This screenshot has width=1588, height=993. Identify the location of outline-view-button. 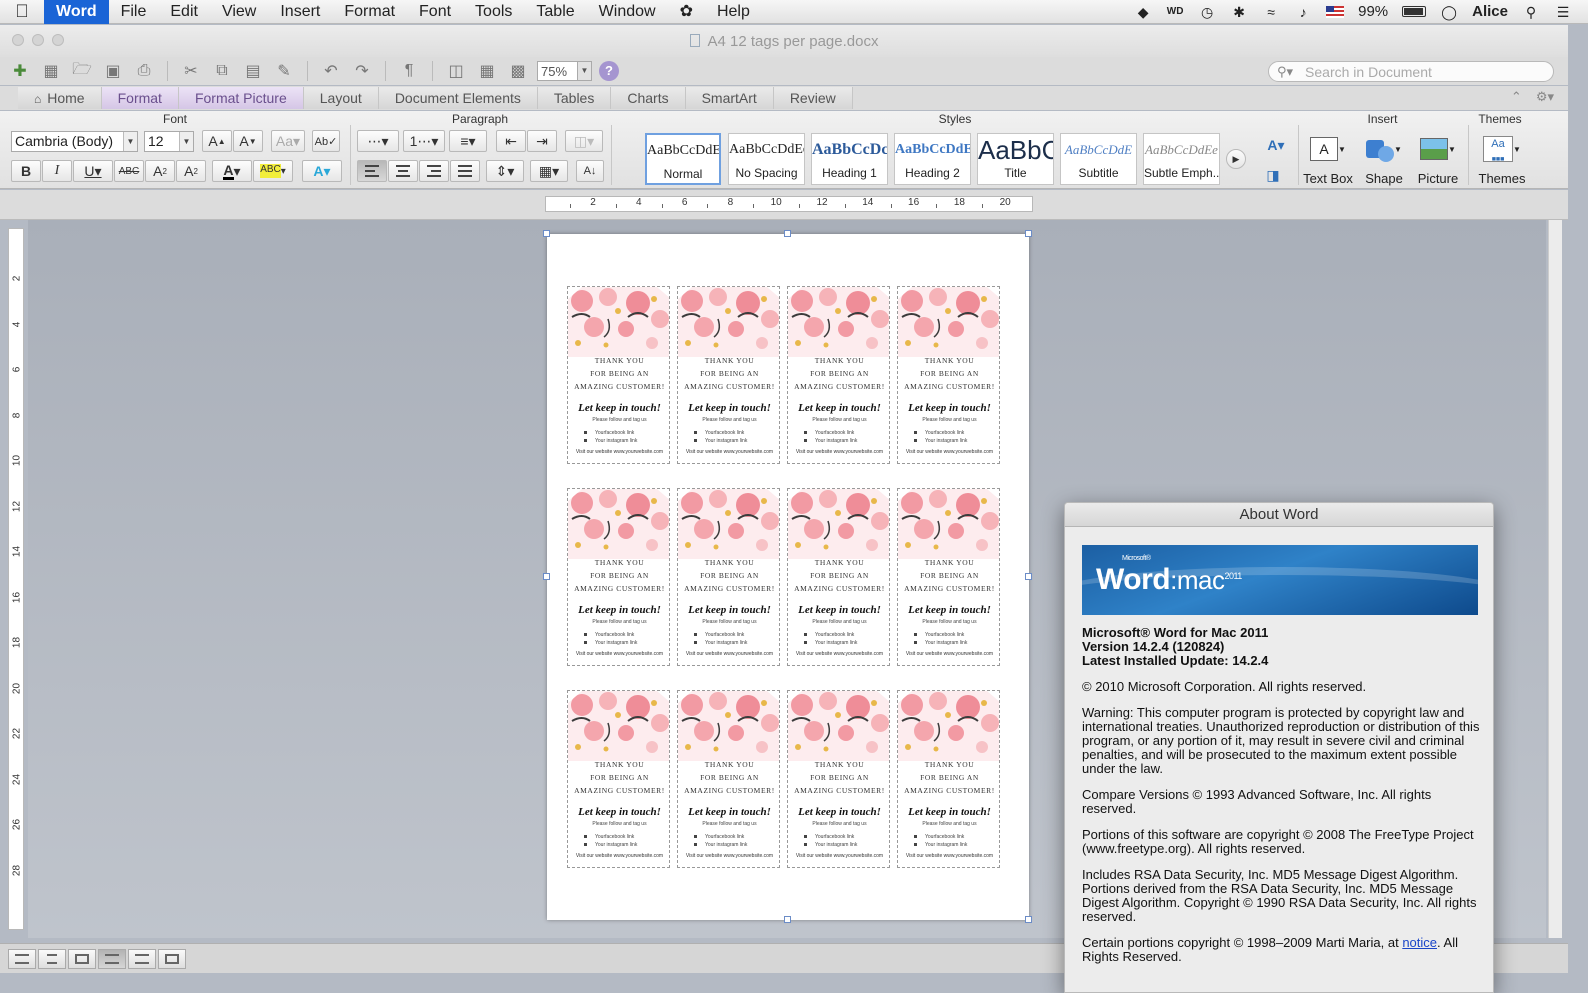
(52, 959).